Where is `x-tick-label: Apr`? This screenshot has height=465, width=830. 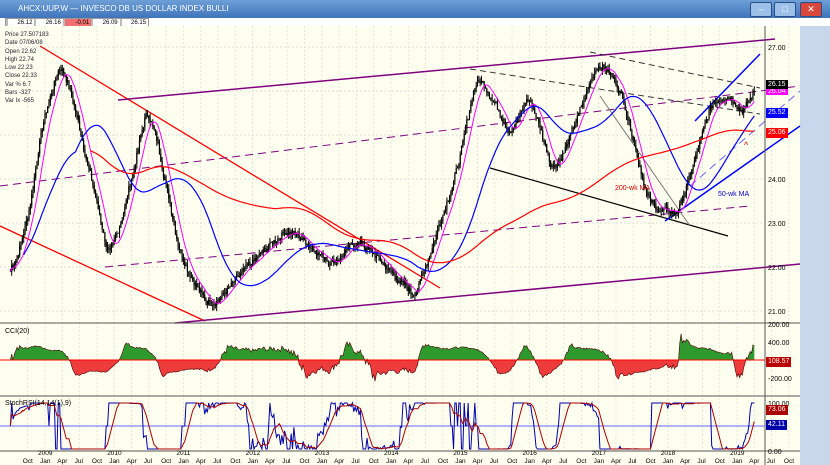 x-tick-label: Apr is located at coordinates (616, 461).